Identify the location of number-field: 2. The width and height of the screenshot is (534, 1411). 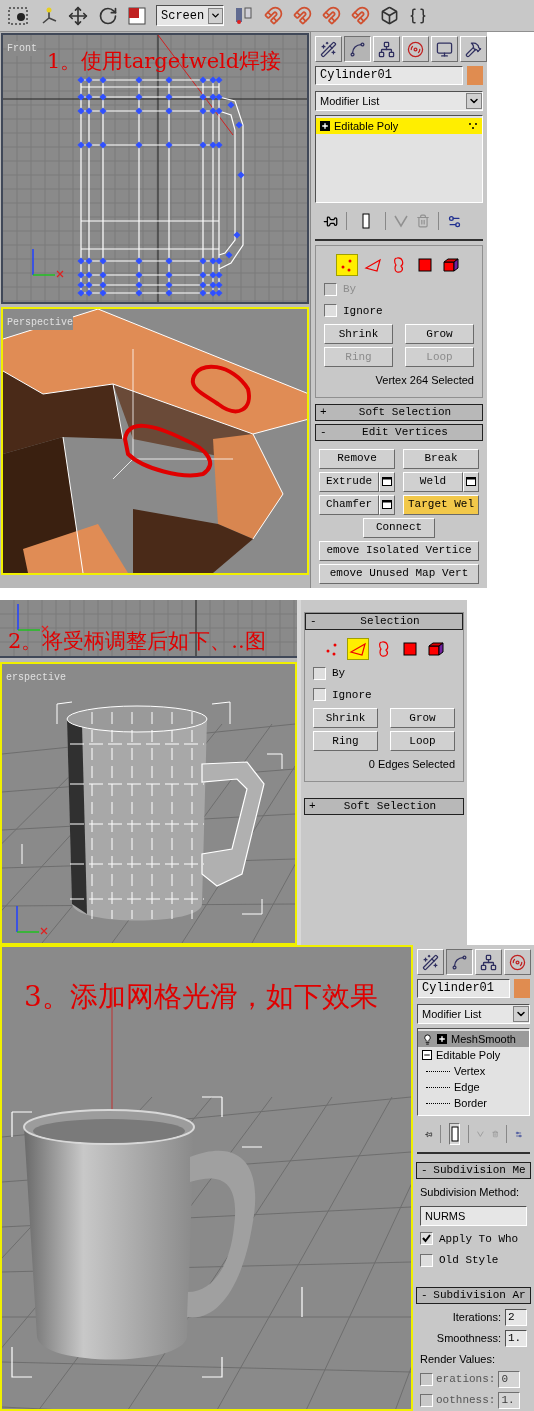
(516, 1317).